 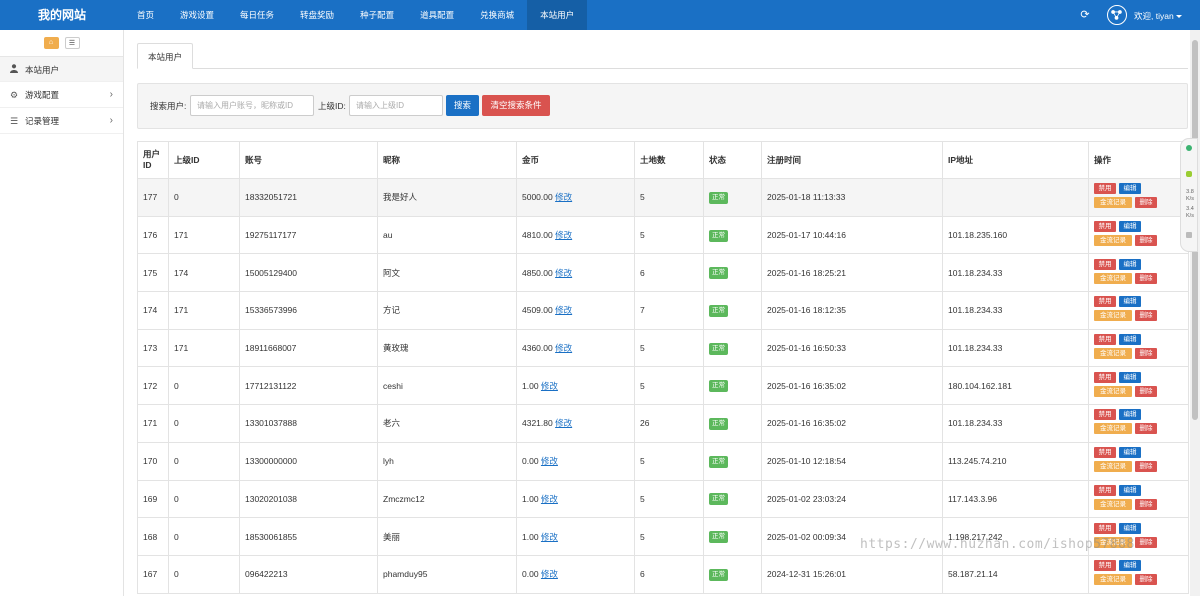 I want to click on home-icon: ⌂, so click(x=51, y=43).